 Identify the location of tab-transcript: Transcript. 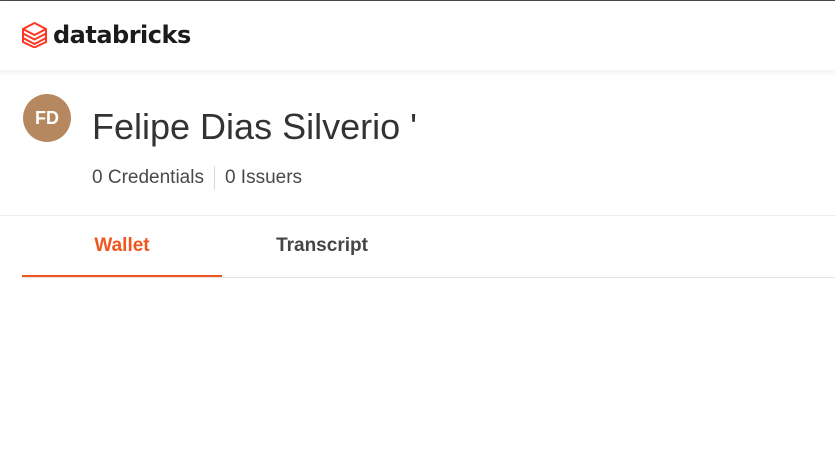
(322, 246).